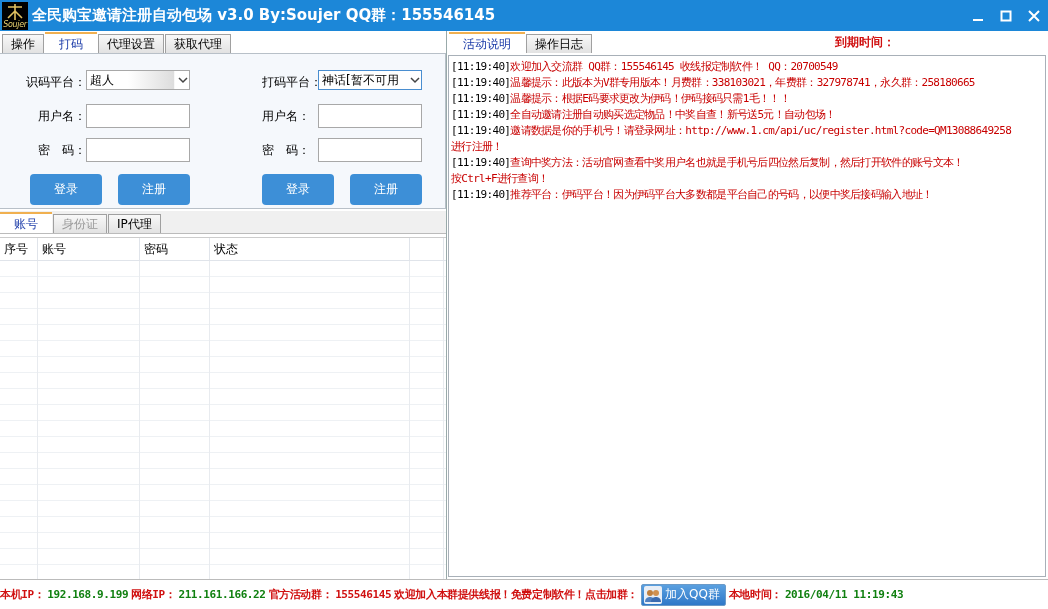 The width and height of the screenshot is (1048, 609). Describe the element at coordinates (22, 594) in the screenshot. I see `status-label: 本机IP：` at that location.